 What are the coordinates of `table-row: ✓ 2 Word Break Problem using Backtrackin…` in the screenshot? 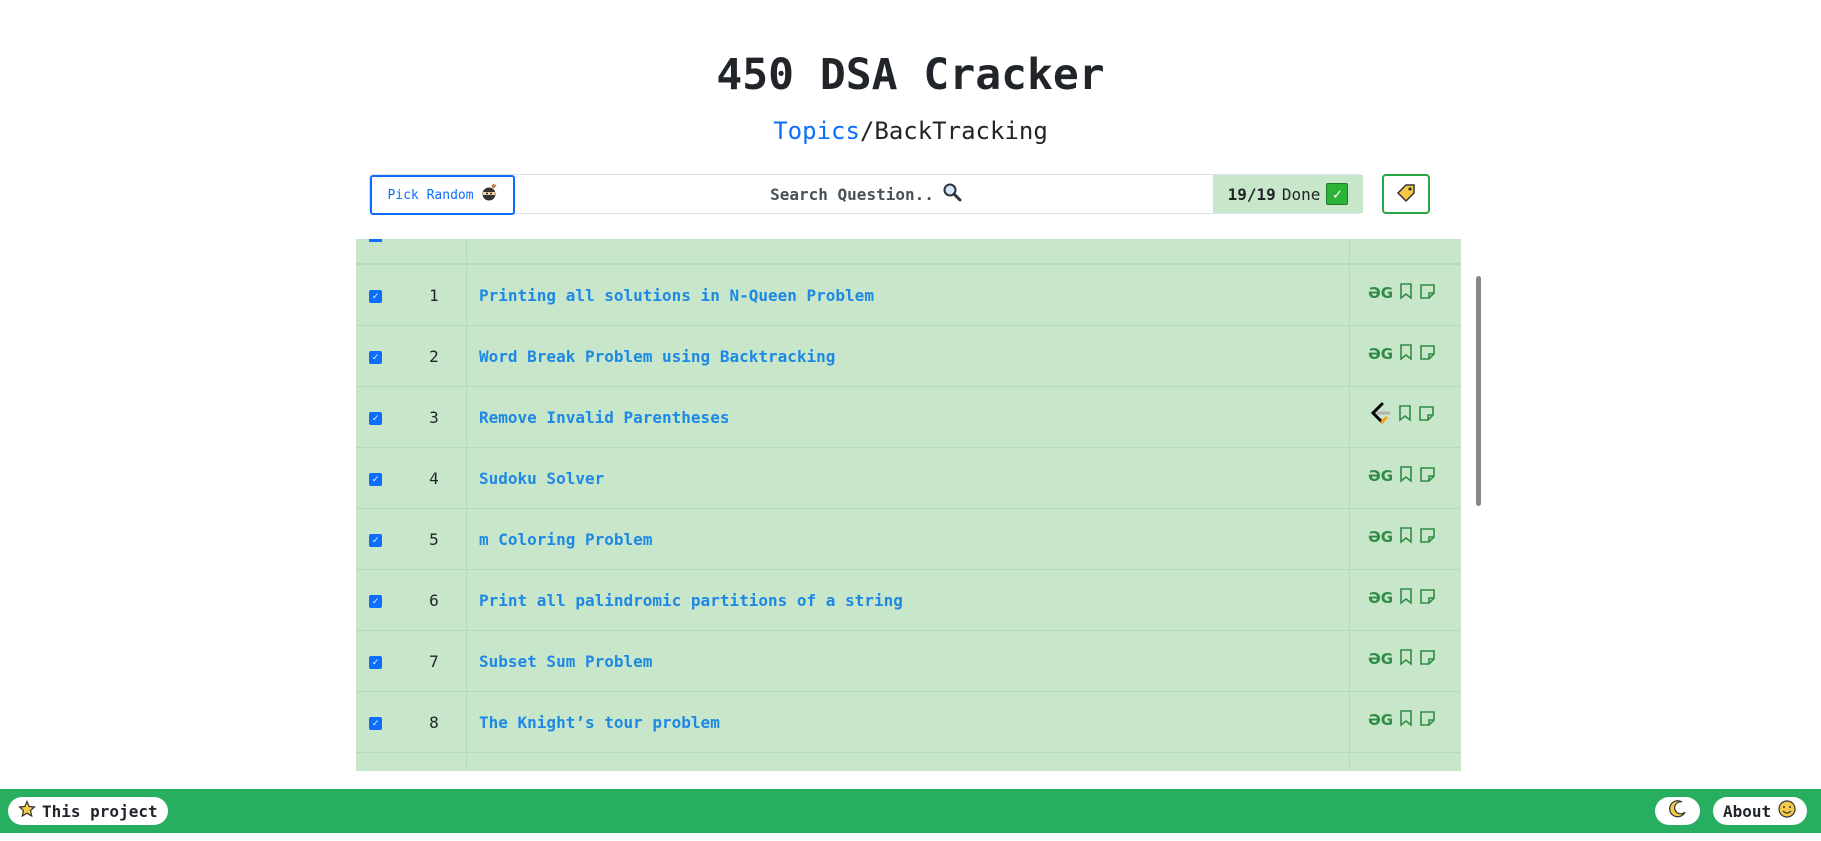 It's located at (908, 356).